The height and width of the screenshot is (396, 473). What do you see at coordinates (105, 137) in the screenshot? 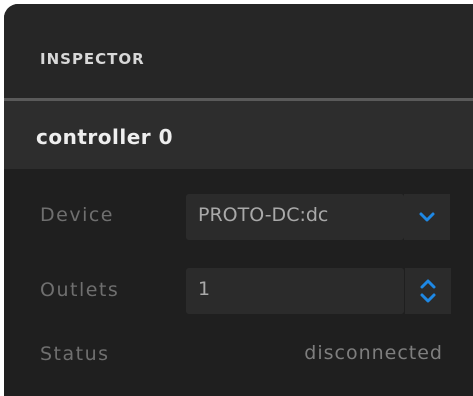
I see `object-name: controller 0` at bounding box center [105, 137].